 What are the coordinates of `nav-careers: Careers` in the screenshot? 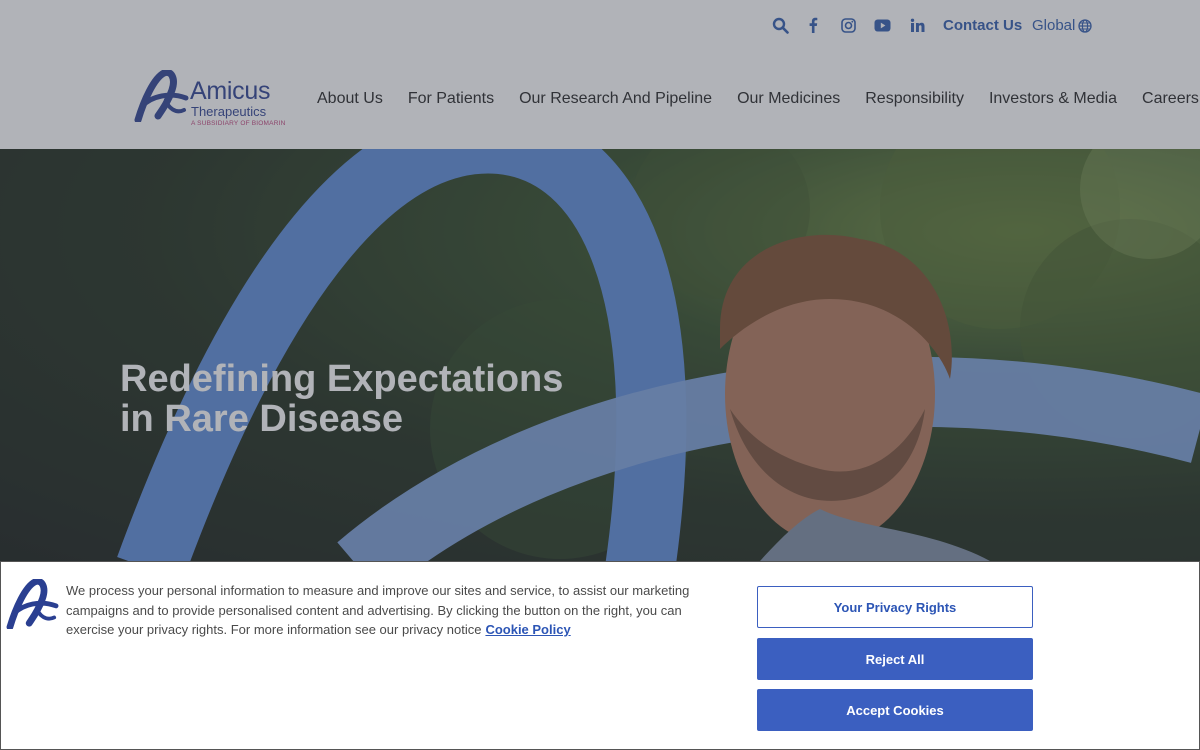 It's located at (1170, 99).